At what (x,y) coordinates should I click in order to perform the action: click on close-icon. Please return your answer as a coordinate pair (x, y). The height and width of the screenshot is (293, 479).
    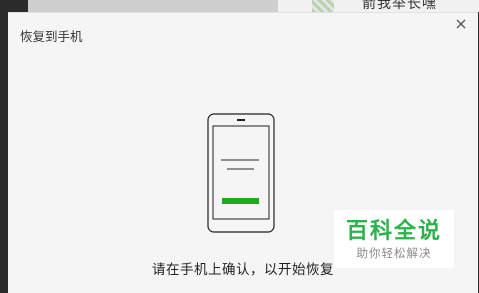
    Looking at the image, I should click on (461, 24).